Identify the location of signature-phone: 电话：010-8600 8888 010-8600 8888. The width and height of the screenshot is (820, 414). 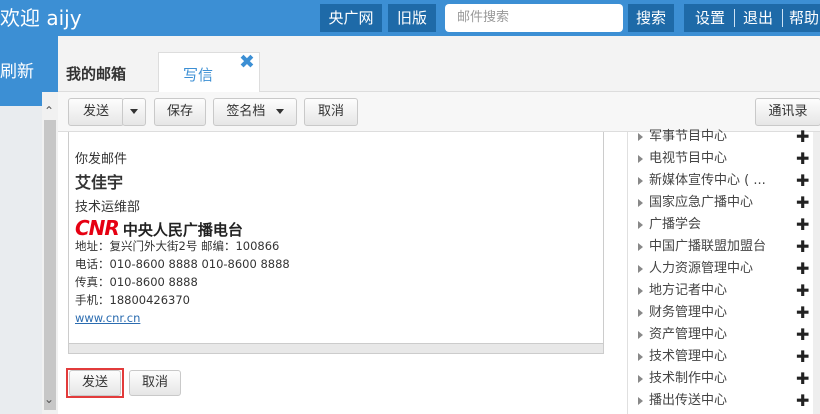
(182, 264).